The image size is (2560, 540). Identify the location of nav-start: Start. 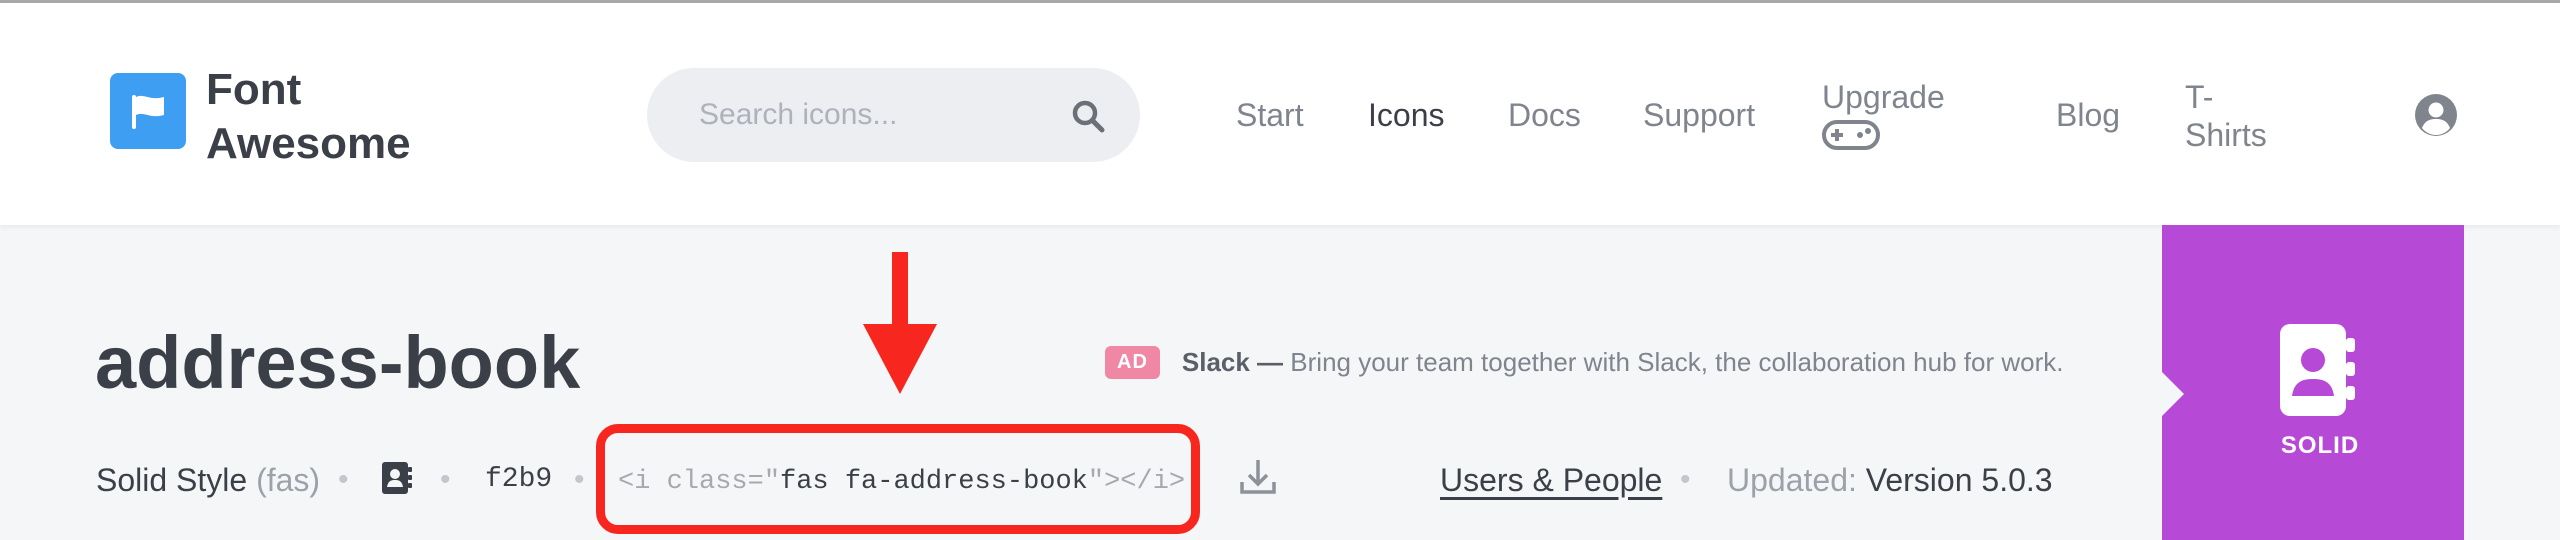
(1270, 115).